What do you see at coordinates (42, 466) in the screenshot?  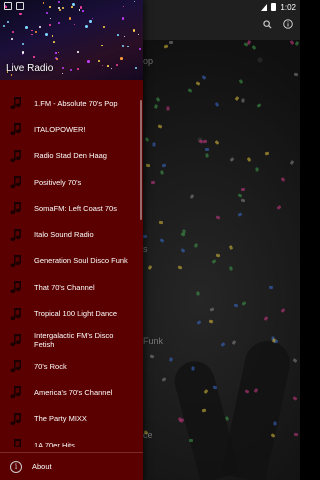 I see `about-label: About` at bounding box center [42, 466].